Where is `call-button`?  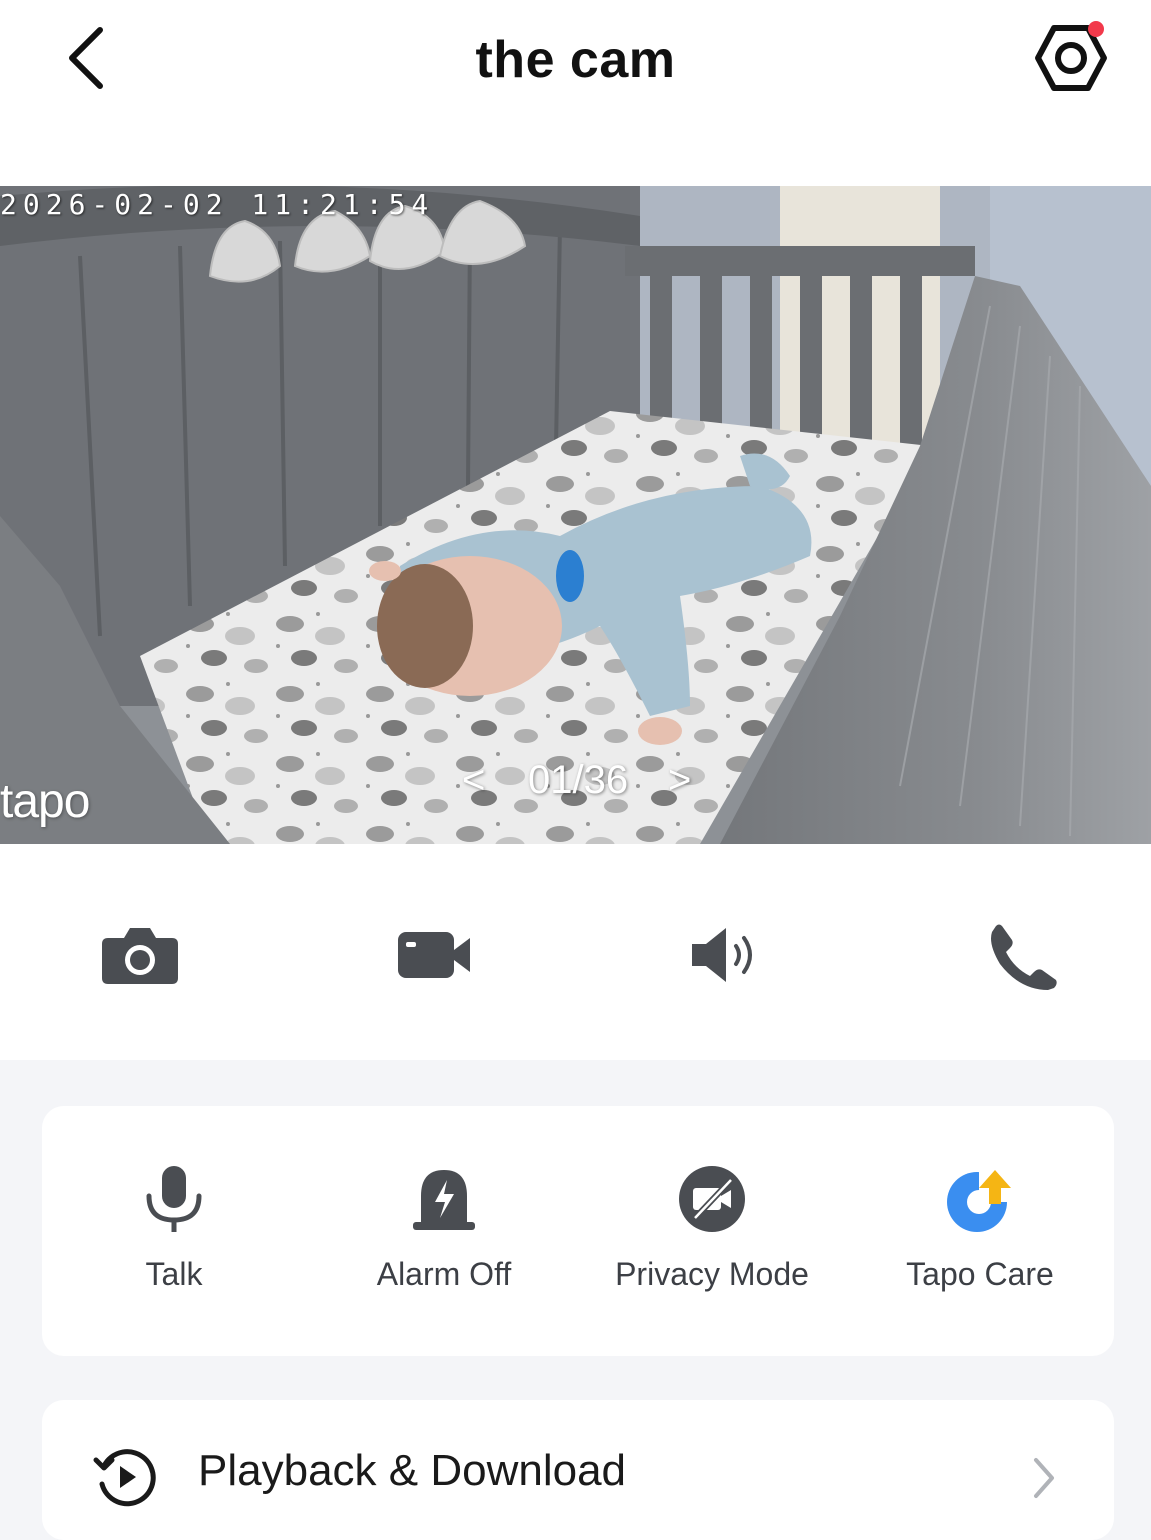 call-button is located at coordinates (1022, 955).